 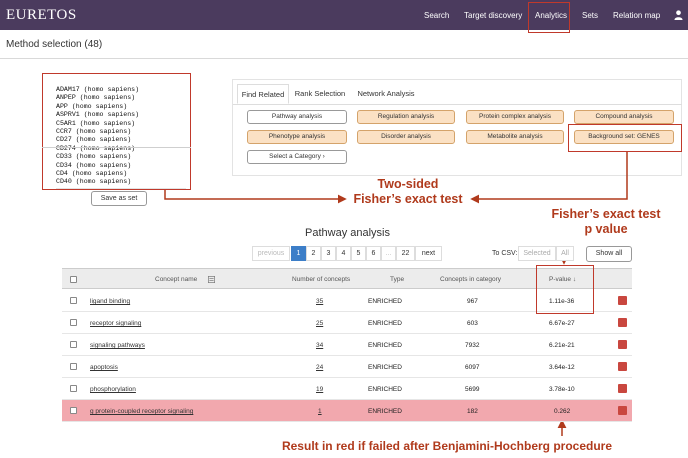 What do you see at coordinates (298, 253) in the screenshot?
I see `pager-page-1: 1` at bounding box center [298, 253].